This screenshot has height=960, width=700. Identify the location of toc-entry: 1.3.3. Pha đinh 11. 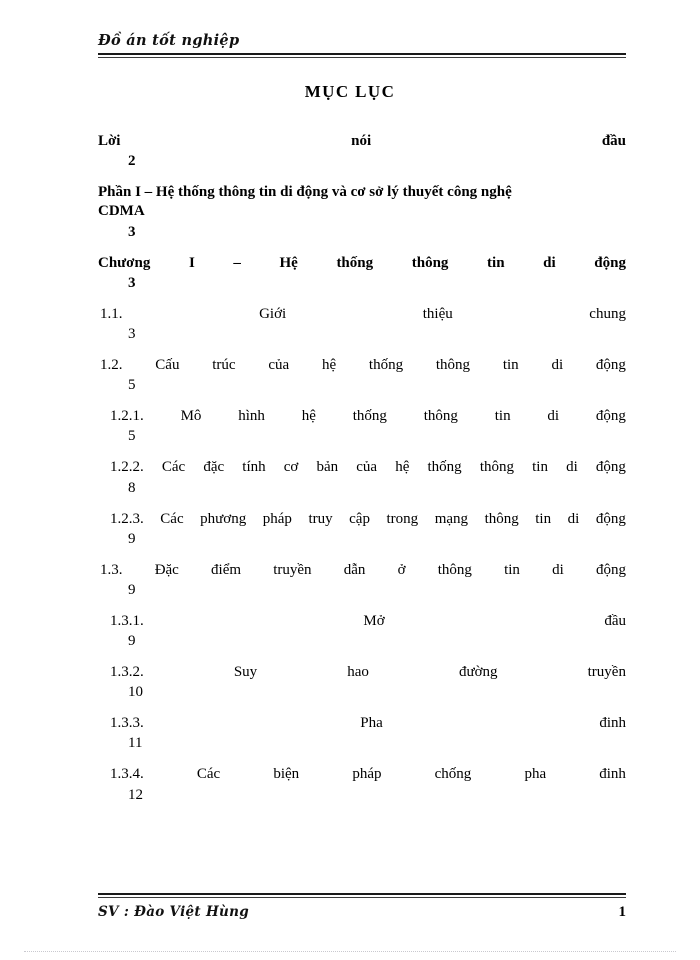
(368, 734).